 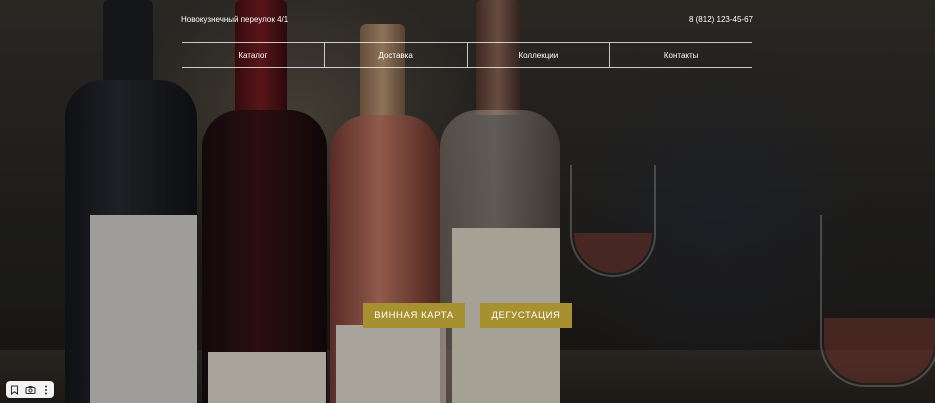 What do you see at coordinates (235, 19) in the screenshot?
I see `address-text: Новокузнечный переулок 4/1` at bounding box center [235, 19].